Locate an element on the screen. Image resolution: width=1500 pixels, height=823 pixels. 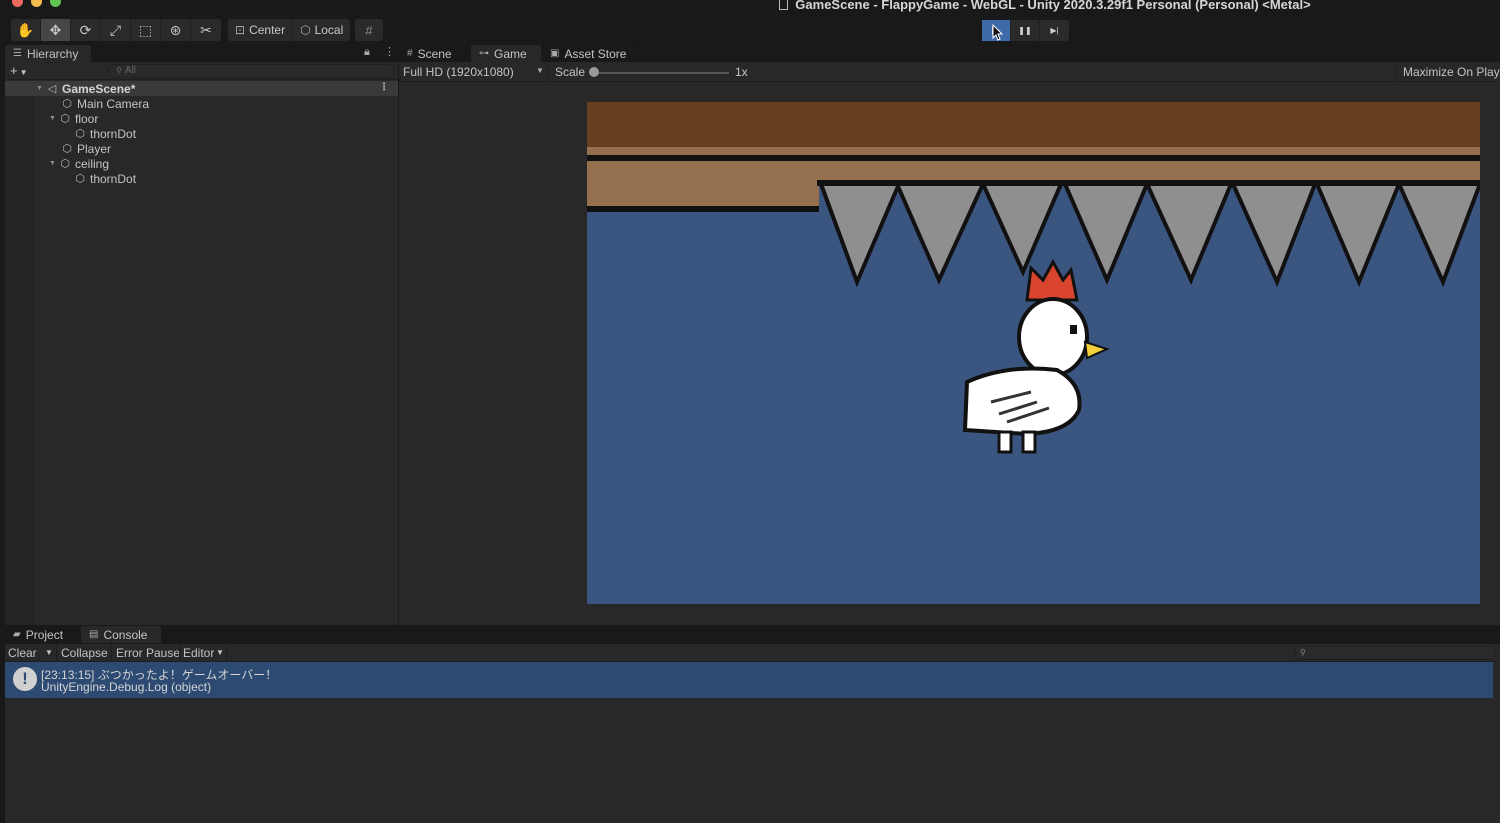
tab-scene-label: Scene is located at coordinates (434, 53).